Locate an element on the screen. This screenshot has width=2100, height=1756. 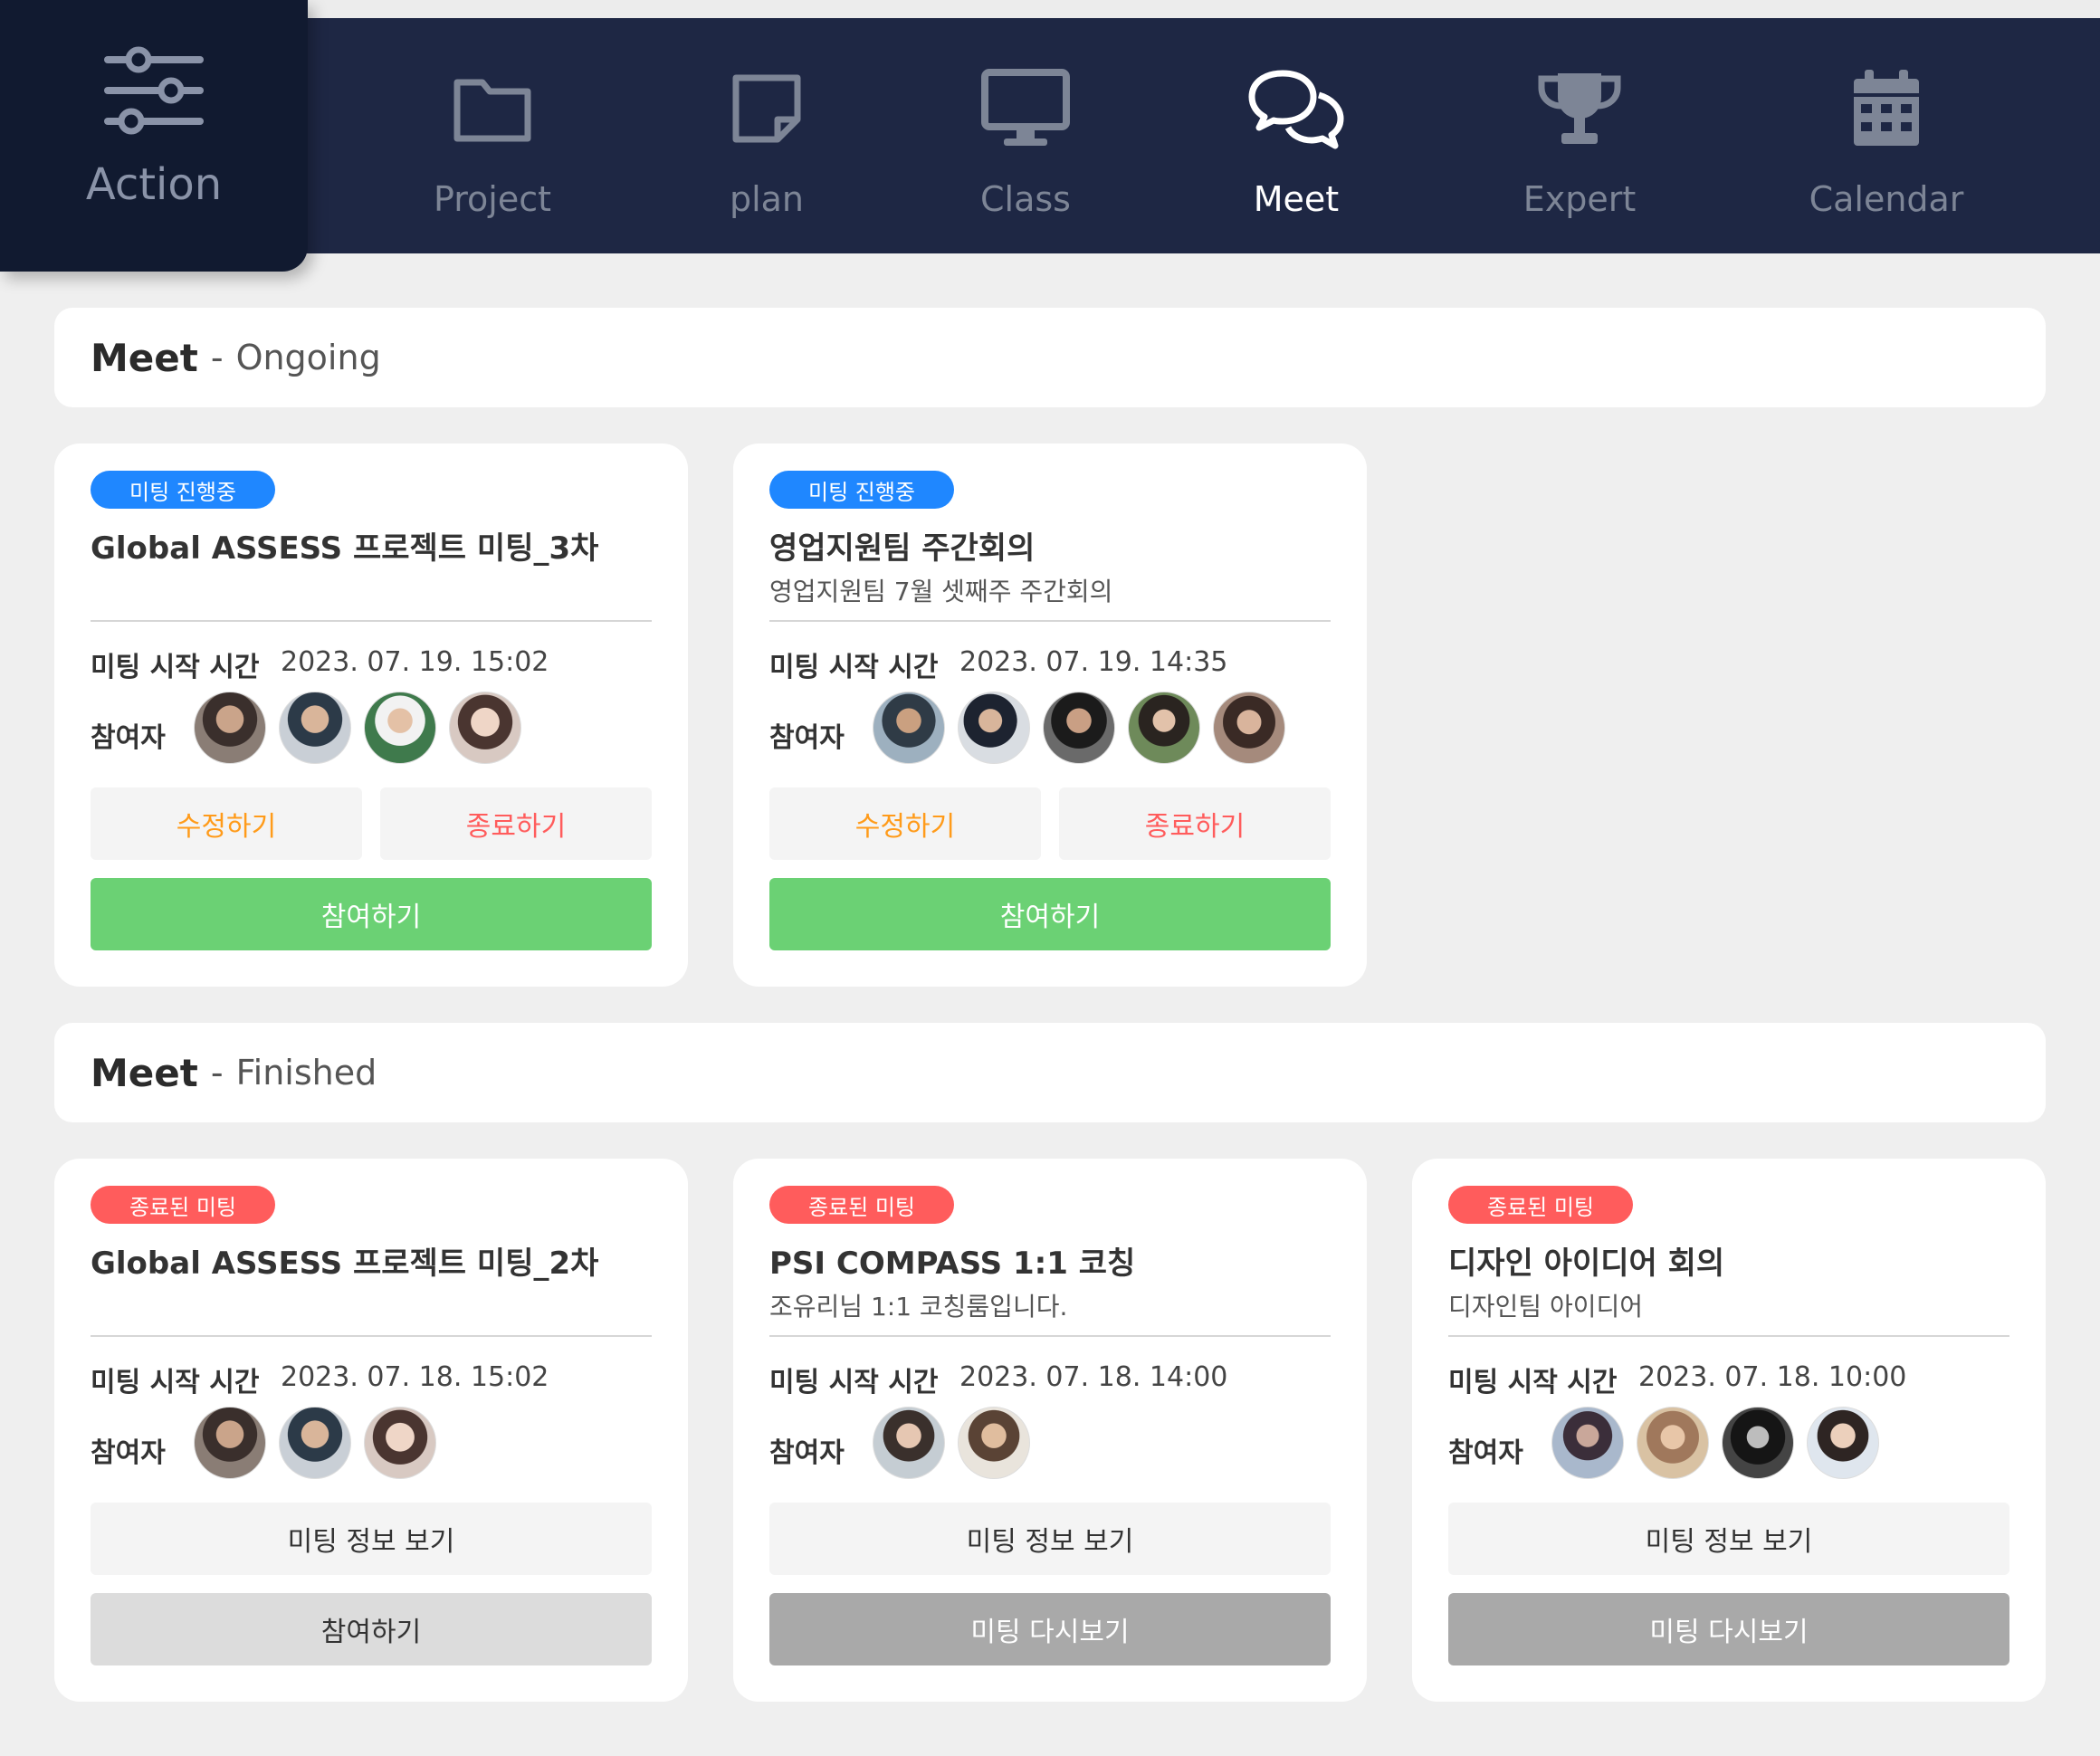
nav-item-plan: plan is located at coordinates (766, 153).